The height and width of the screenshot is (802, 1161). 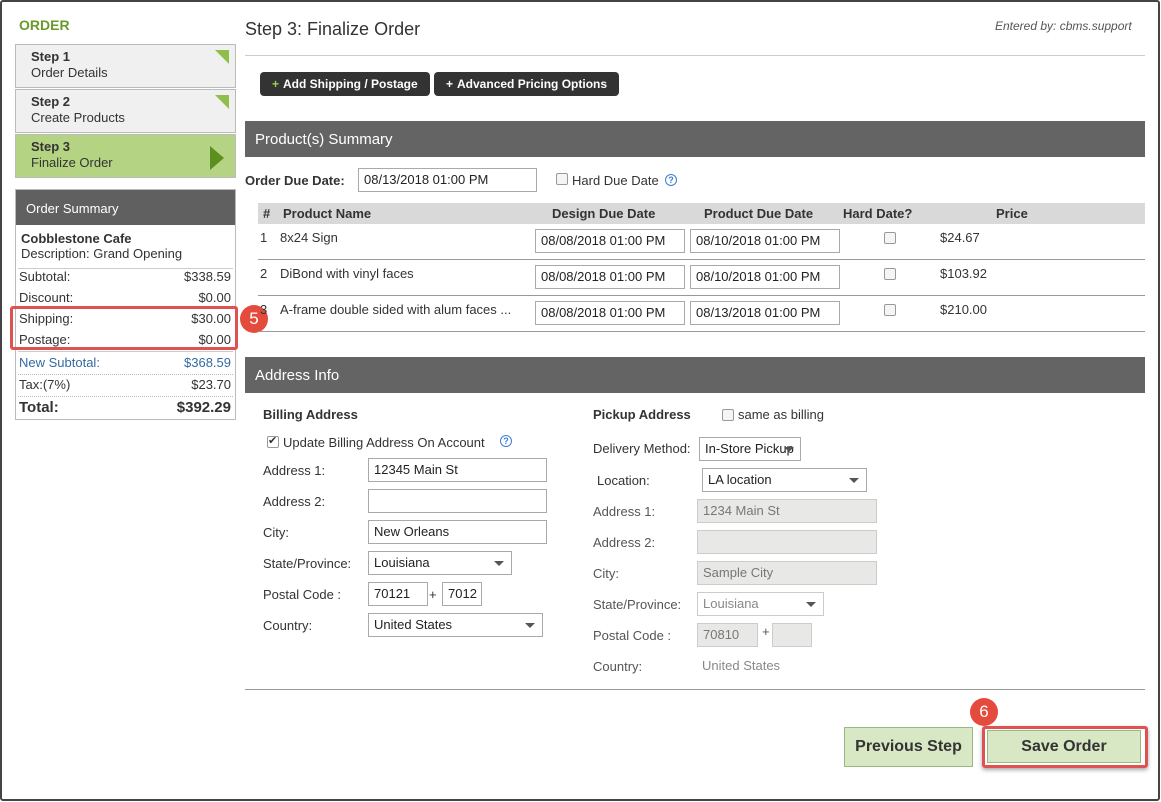 I want to click on pickup-state-select: Louisiana, so click(x=760, y=604).